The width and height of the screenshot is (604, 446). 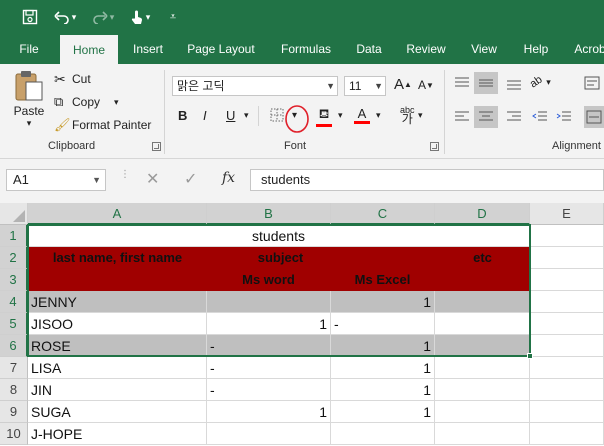 What do you see at coordinates (14, 434) in the screenshot?
I see `row-header: 10` at bounding box center [14, 434].